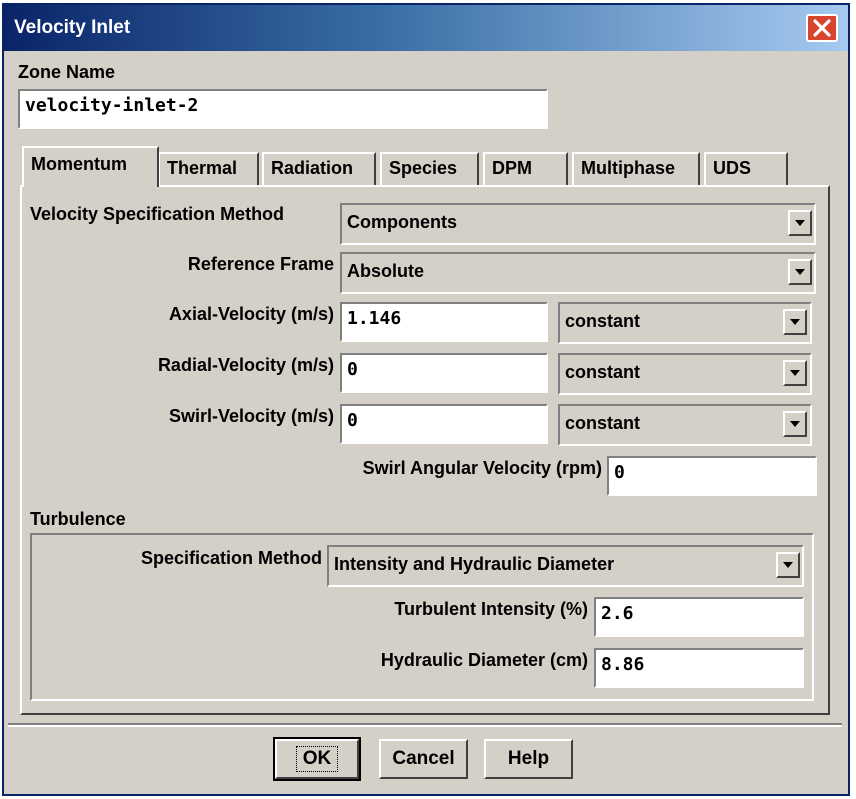 Image resolution: width=856 pixels, height=799 pixels. Describe the element at coordinates (444, 322) in the screenshot. I see `axial-velocity-field: 1.146` at that location.